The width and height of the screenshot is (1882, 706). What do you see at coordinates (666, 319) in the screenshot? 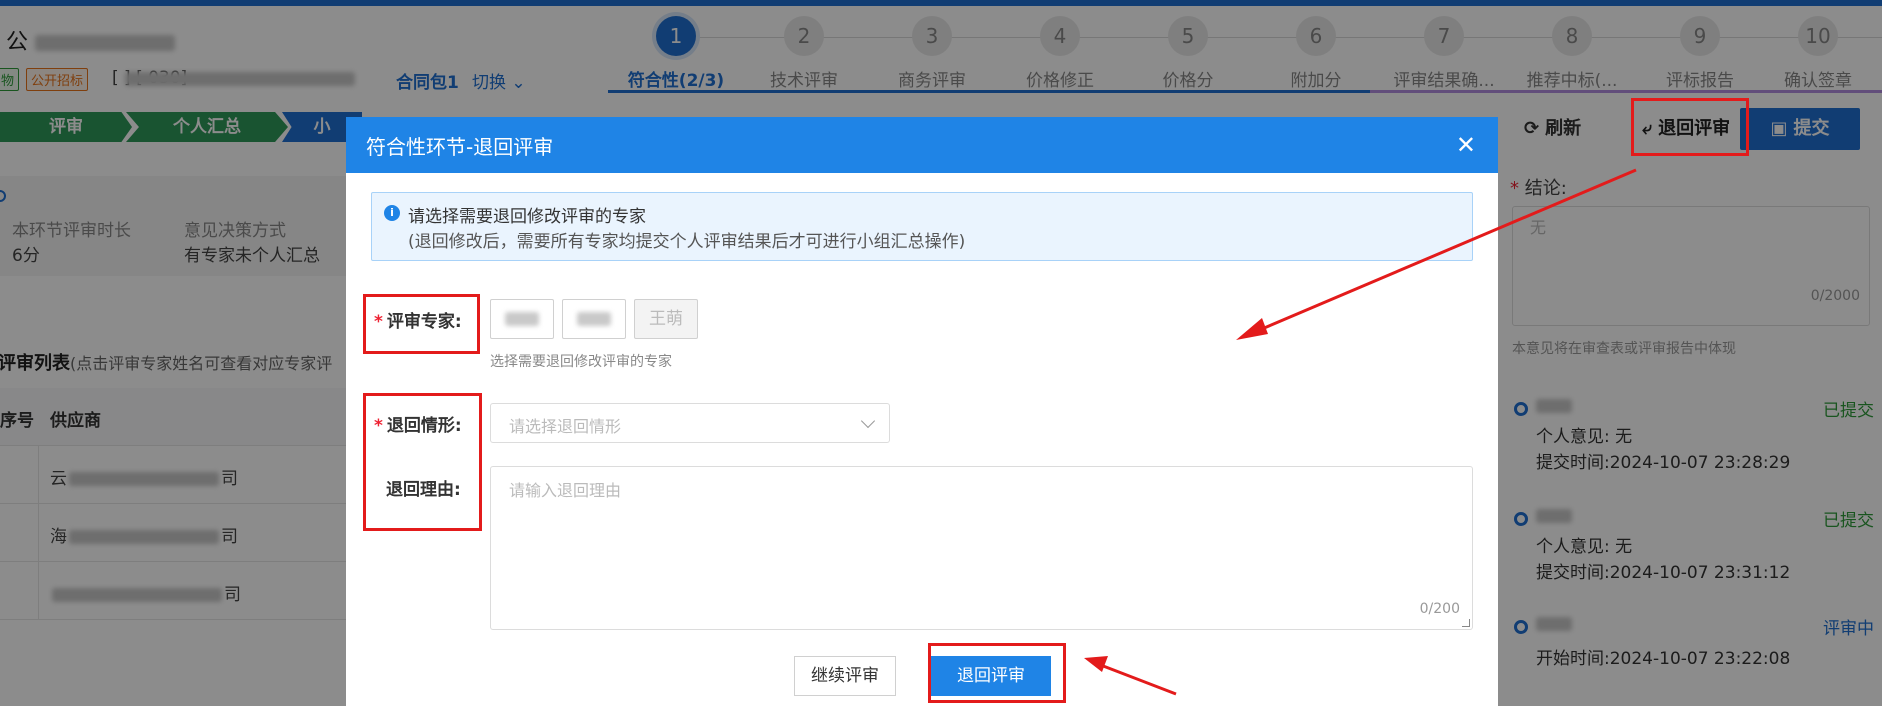
I see `expert-chip-disabled: 王萌` at bounding box center [666, 319].